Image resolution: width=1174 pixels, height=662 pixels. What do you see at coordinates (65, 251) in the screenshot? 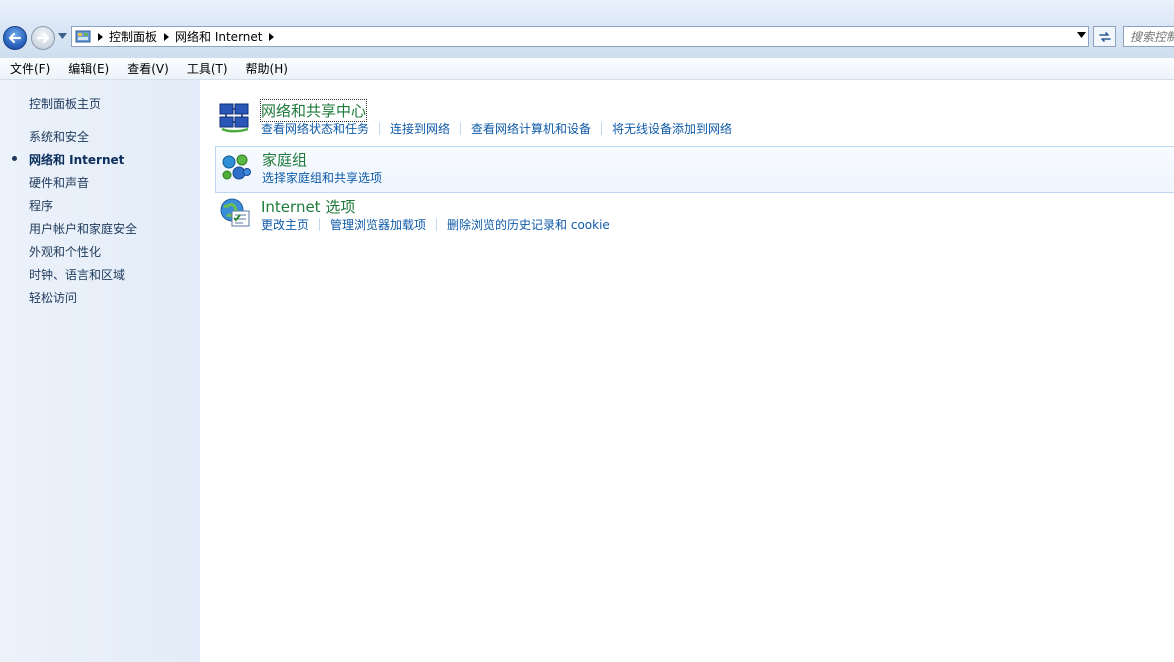
I see `sidebar-item-appearance: 外观和个性化` at bounding box center [65, 251].